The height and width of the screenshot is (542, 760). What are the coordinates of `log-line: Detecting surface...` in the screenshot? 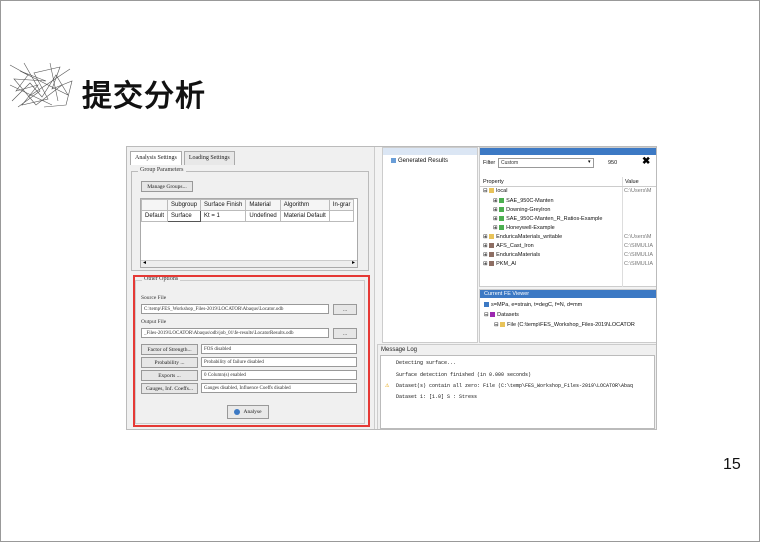 It's located at (426, 363).